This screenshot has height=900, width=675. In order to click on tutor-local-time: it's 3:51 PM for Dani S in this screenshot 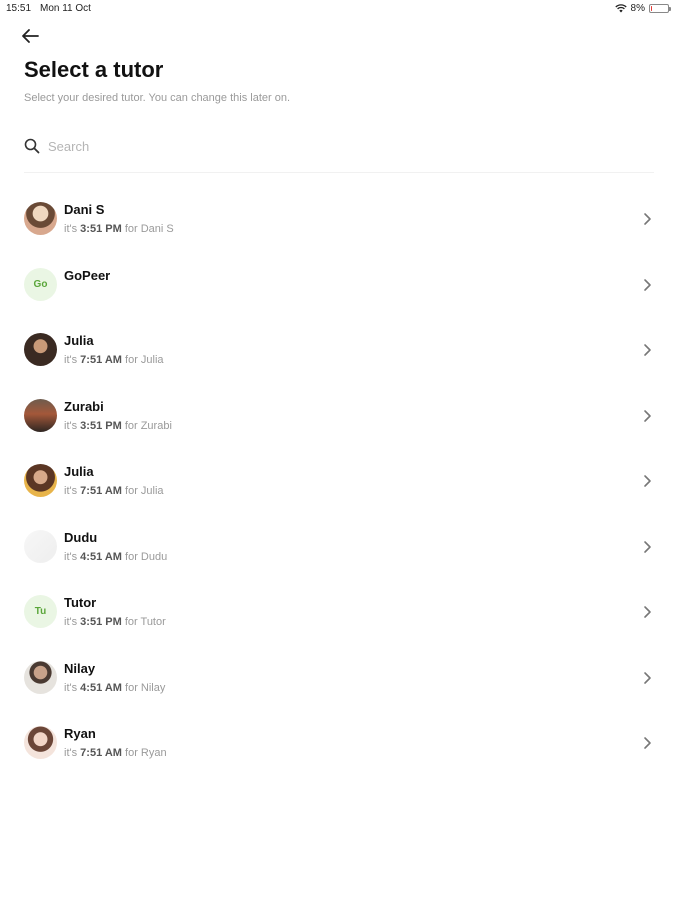, I will do `click(119, 229)`.